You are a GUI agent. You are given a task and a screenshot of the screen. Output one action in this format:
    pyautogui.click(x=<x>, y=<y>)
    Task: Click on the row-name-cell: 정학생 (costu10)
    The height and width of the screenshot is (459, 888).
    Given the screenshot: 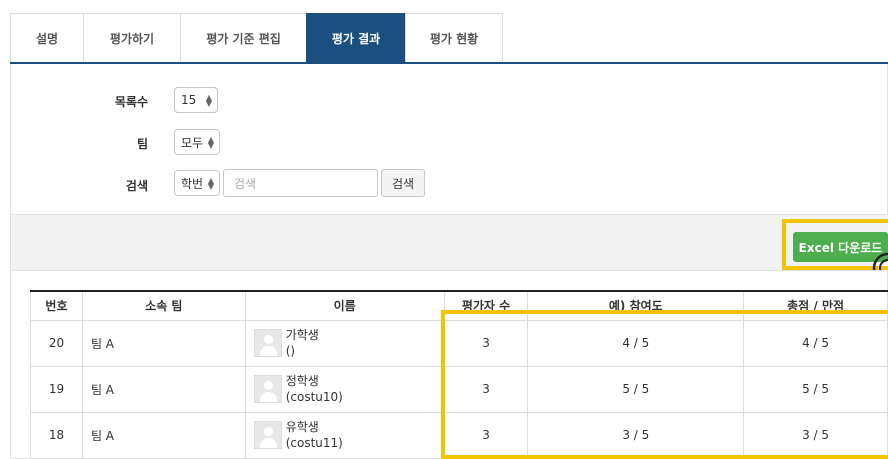 What is the action you would take?
    pyautogui.click(x=344, y=389)
    